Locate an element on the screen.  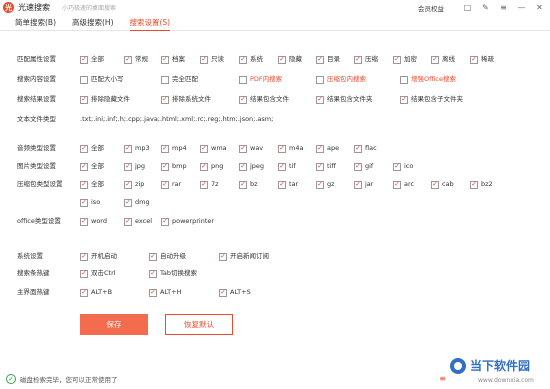
checkbox-archive-0: ✓ 全部 is located at coordinates (92, 184).